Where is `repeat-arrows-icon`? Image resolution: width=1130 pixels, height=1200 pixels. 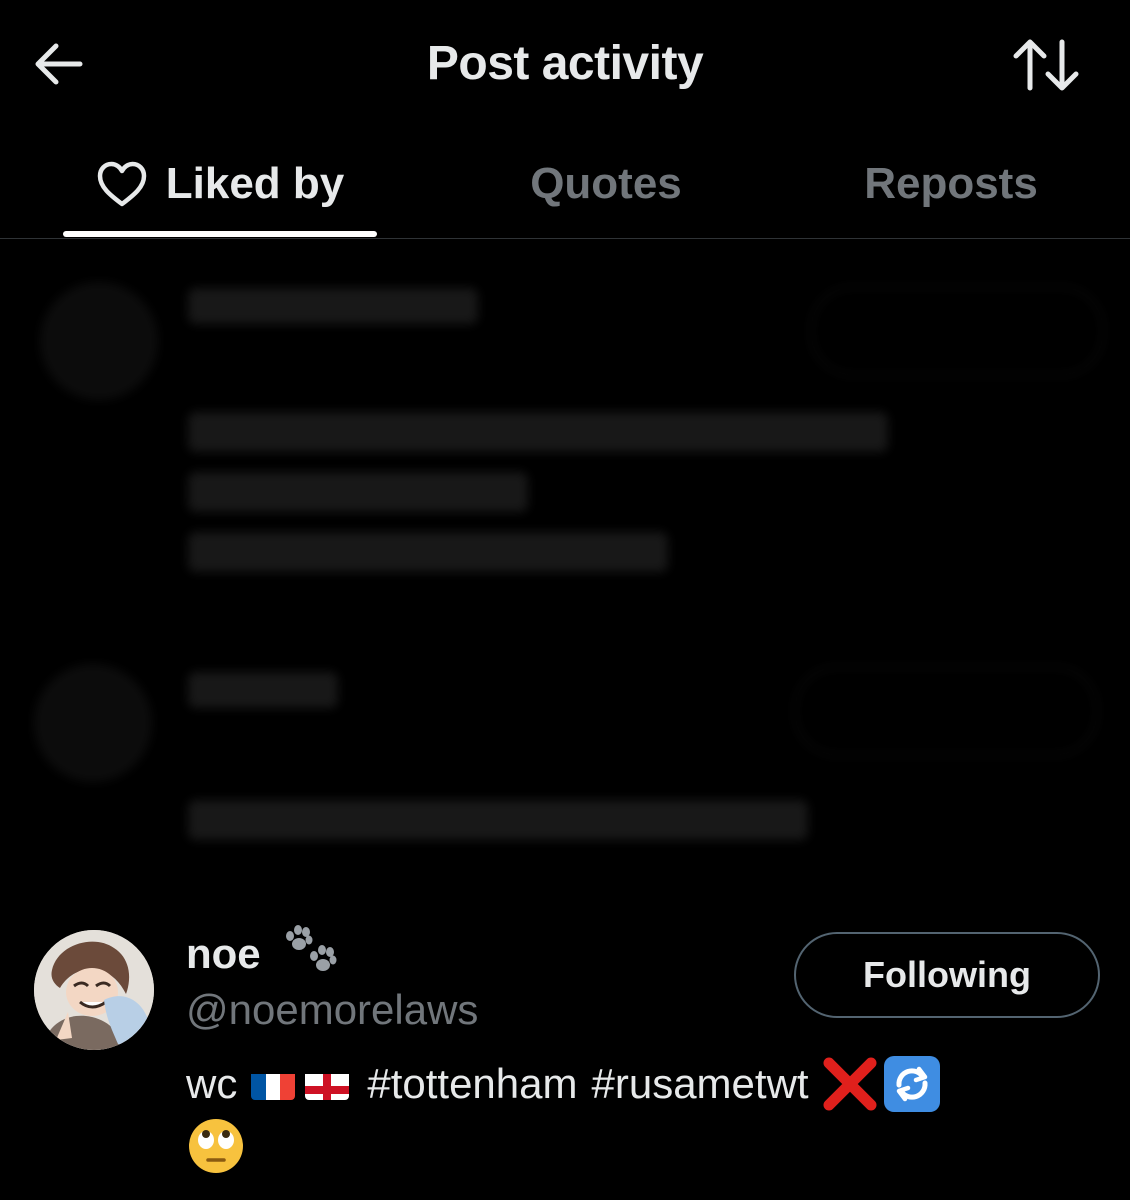
repeat-arrows-icon is located at coordinates (912, 1084).